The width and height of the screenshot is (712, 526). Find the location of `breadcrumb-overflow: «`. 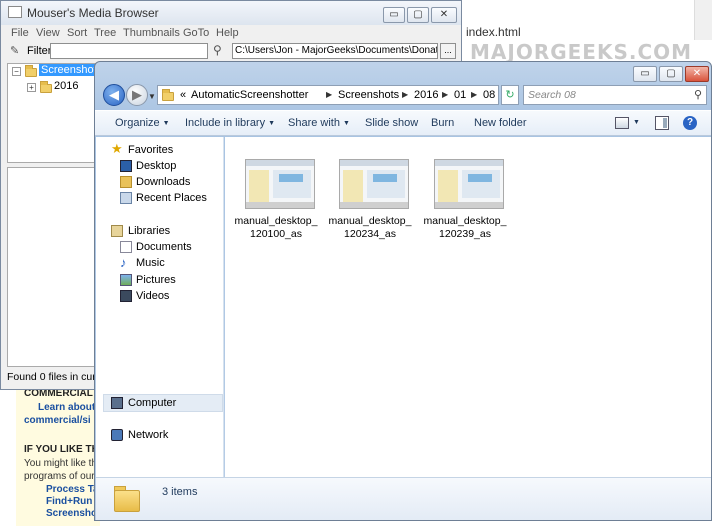

breadcrumb-overflow: « is located at coordinates (183, 95).